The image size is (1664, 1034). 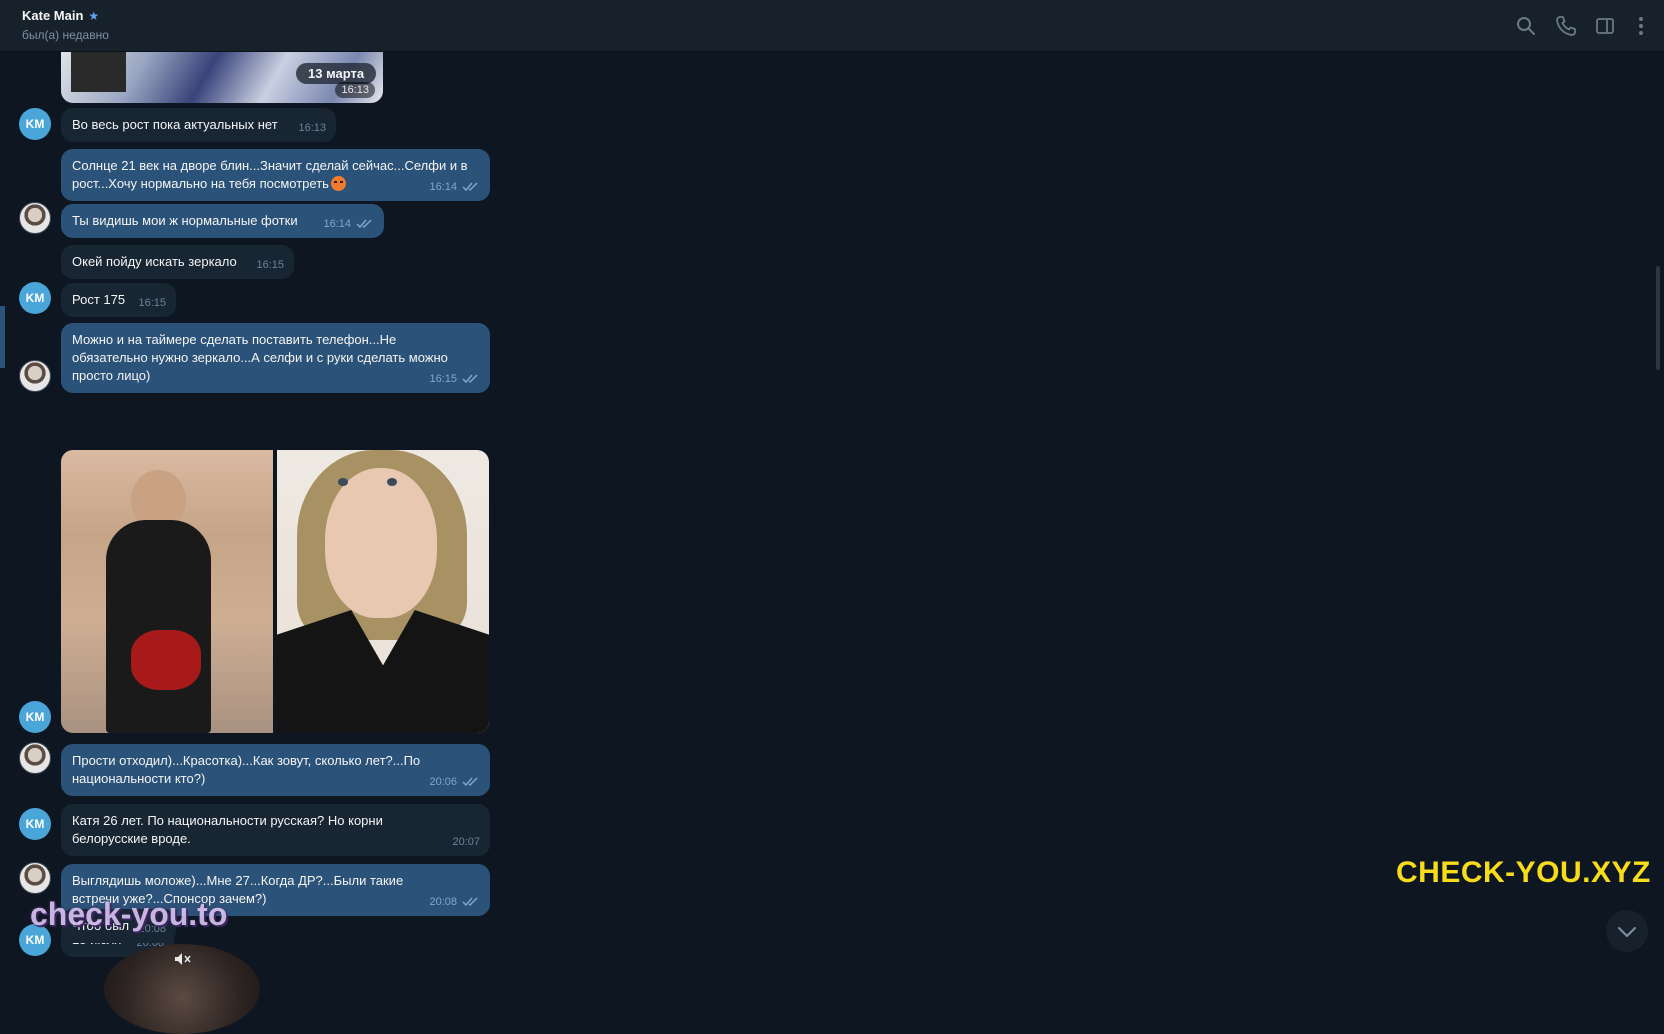 I want to click on message-bubble: Во весь рост пока актуальных нет 16:13, so click(x=198, y=125).